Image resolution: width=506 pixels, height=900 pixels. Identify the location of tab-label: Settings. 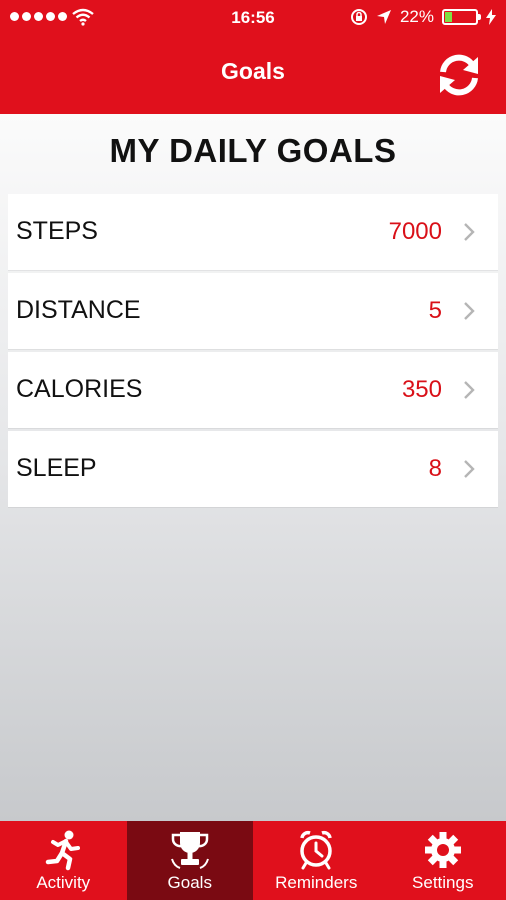
(443, 882).